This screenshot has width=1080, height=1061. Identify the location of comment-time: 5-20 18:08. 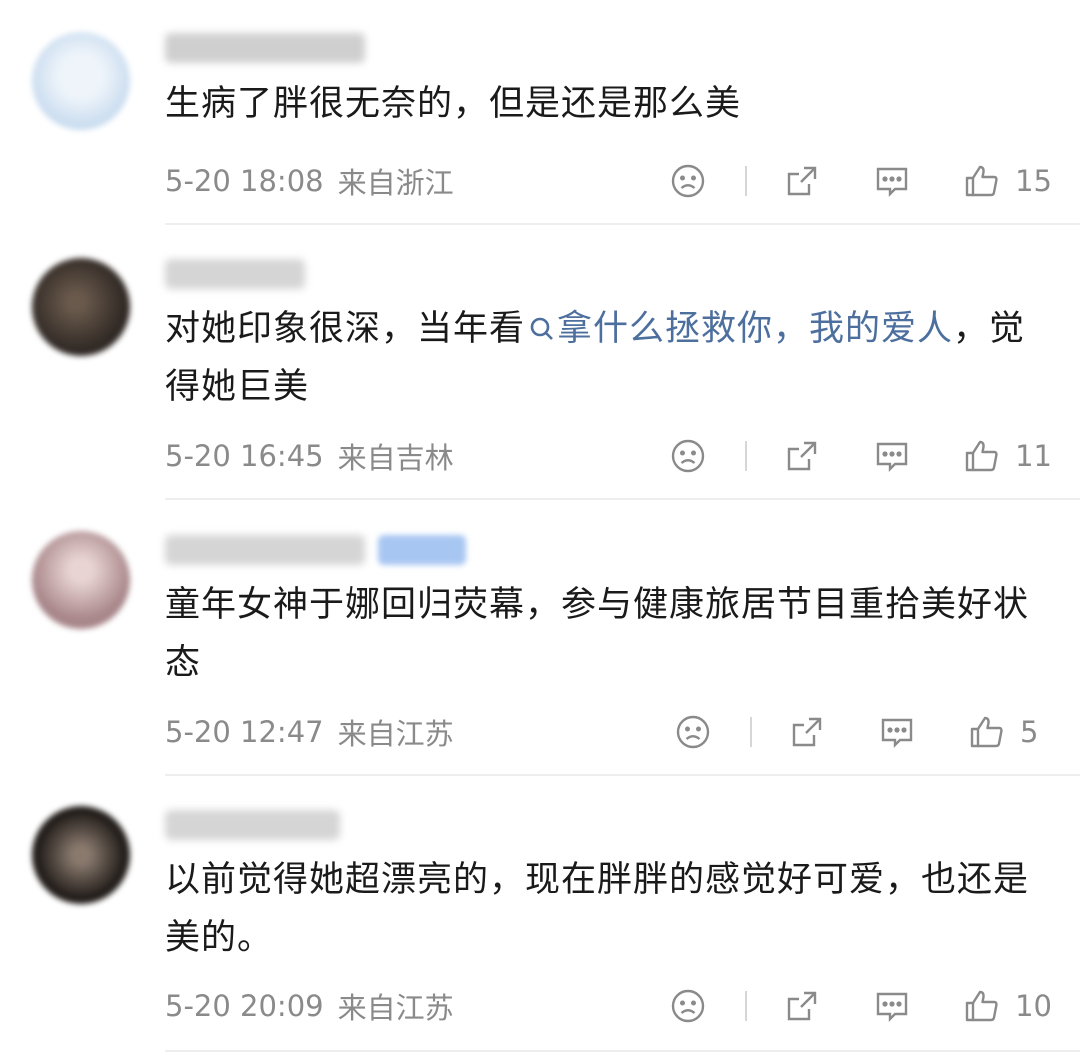
(244, 181).